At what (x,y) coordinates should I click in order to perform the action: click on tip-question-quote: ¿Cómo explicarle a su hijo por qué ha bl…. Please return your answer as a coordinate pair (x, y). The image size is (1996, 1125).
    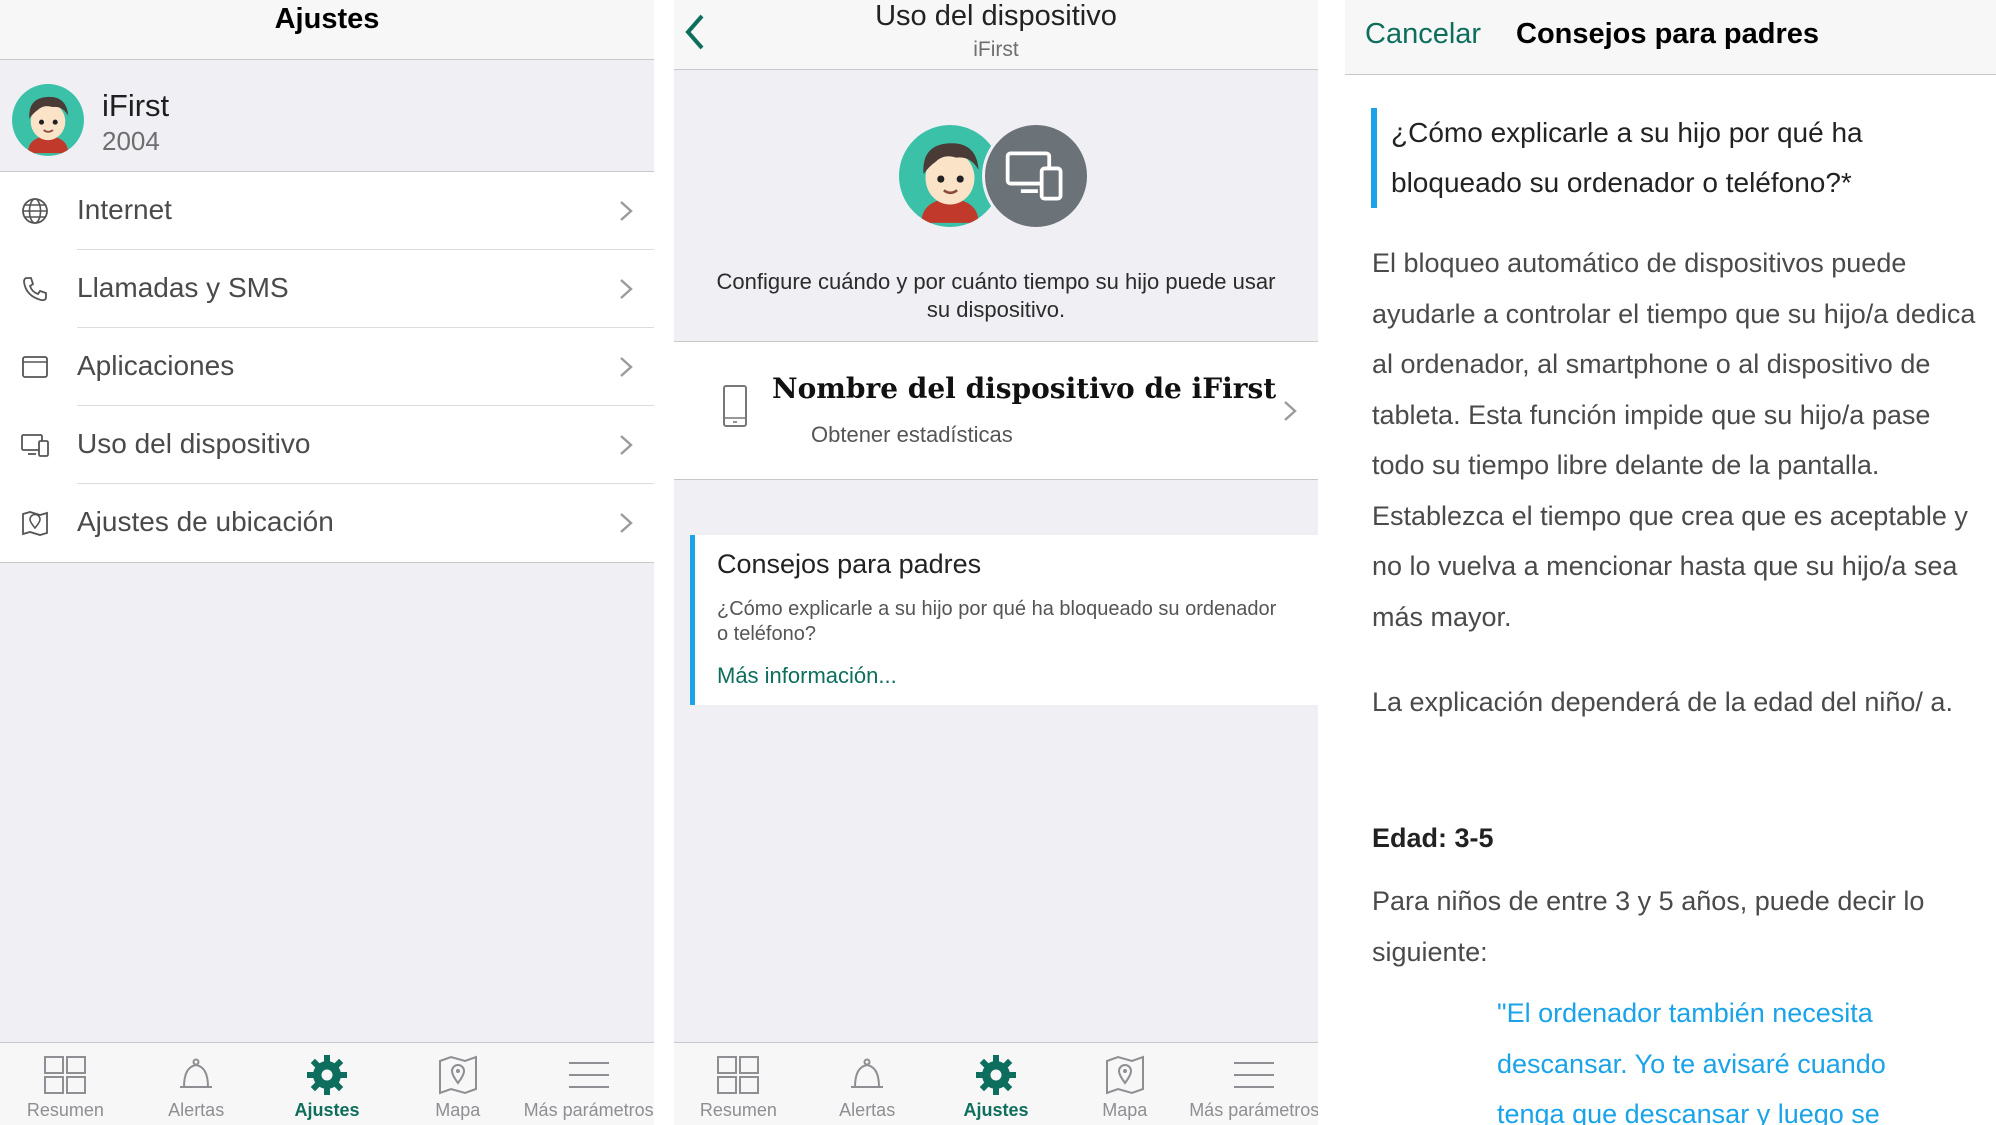
    Looking at the image, I should click on (1666, 158).